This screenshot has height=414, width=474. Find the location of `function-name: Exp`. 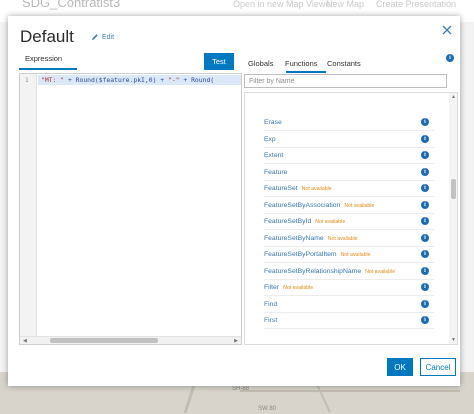

function-name: Exp is located at coordinates (270, 139).